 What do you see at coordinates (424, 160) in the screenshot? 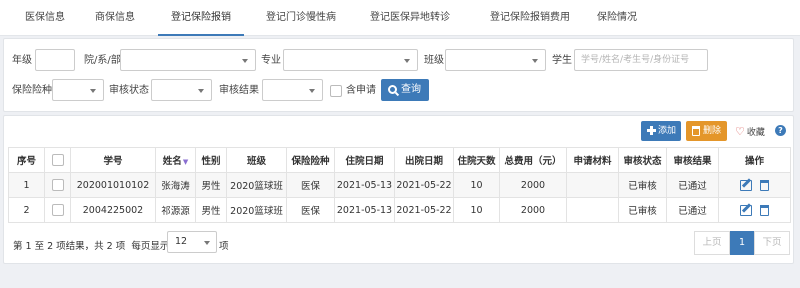
I see `col-discharge-date: 出院日期` at bounding box center [424, 160].